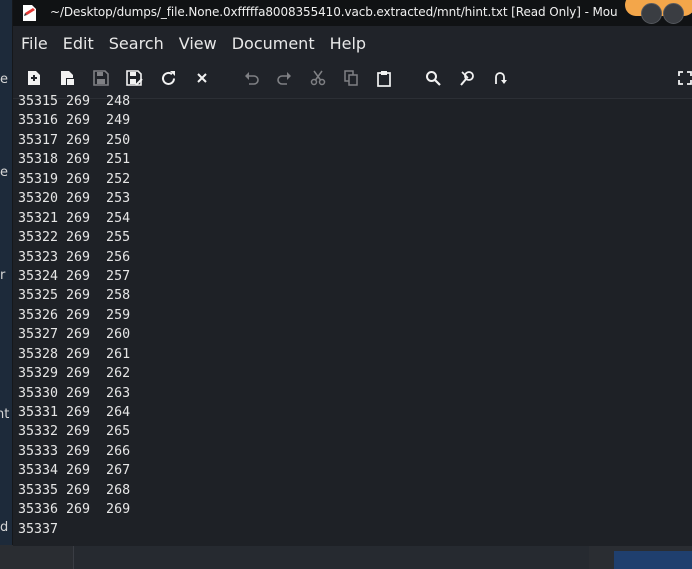 This screenshot has width=692, height=569. I want to click on menu-help: Help, so click(347, 41).